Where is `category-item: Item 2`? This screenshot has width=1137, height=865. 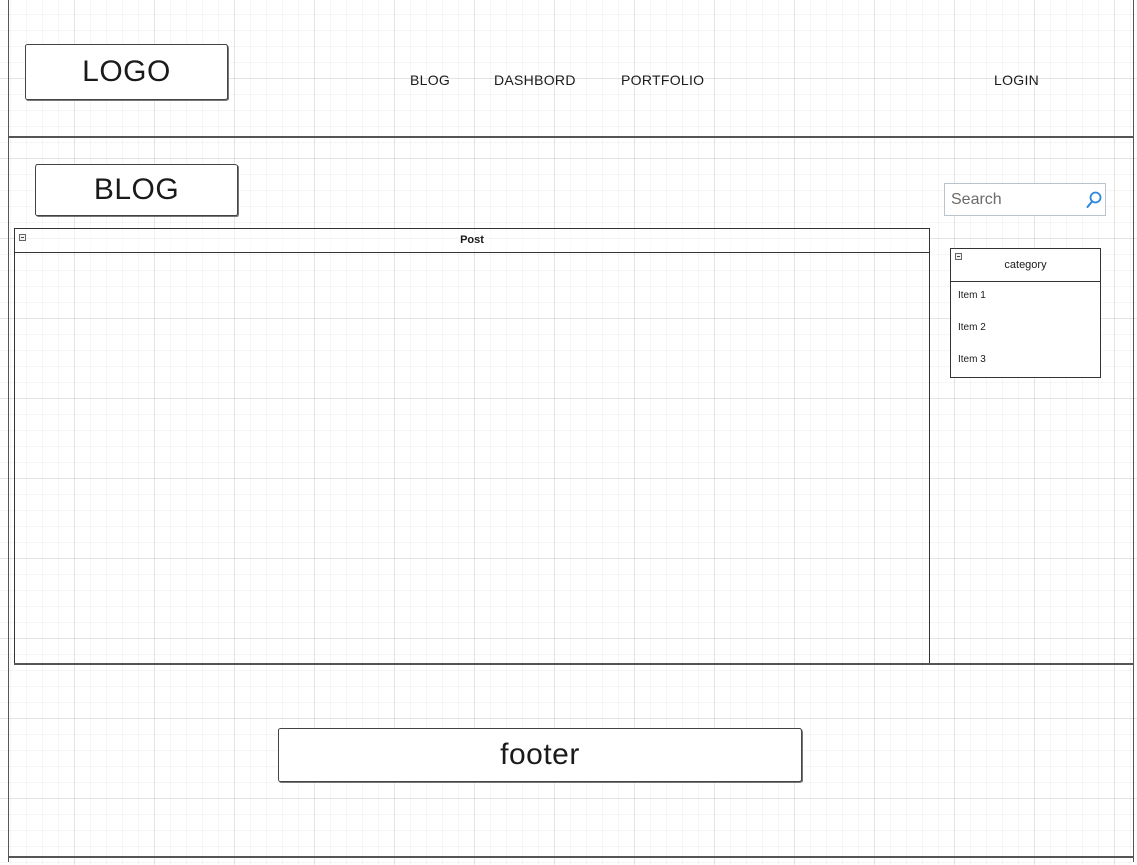
category-item: Item 2 is located at coordinates (1025, 330).